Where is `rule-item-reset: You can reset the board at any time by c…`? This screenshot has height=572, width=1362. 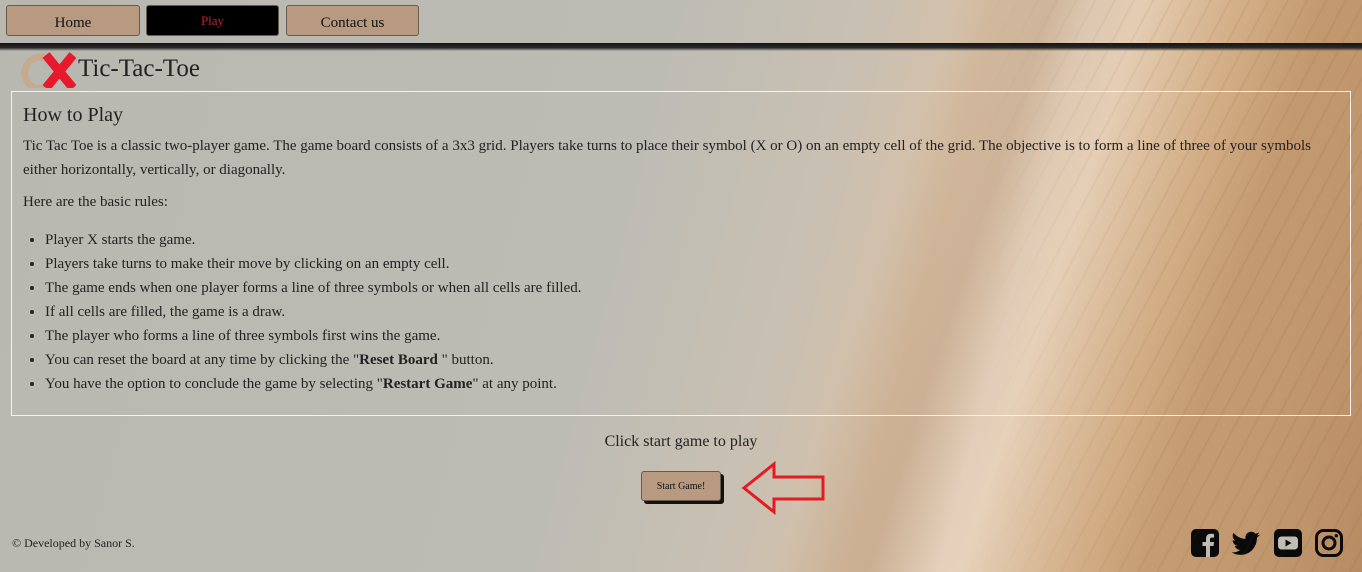
rule-item-reset: You can reset the board at any time by c… is located at coordinates (313, 360).